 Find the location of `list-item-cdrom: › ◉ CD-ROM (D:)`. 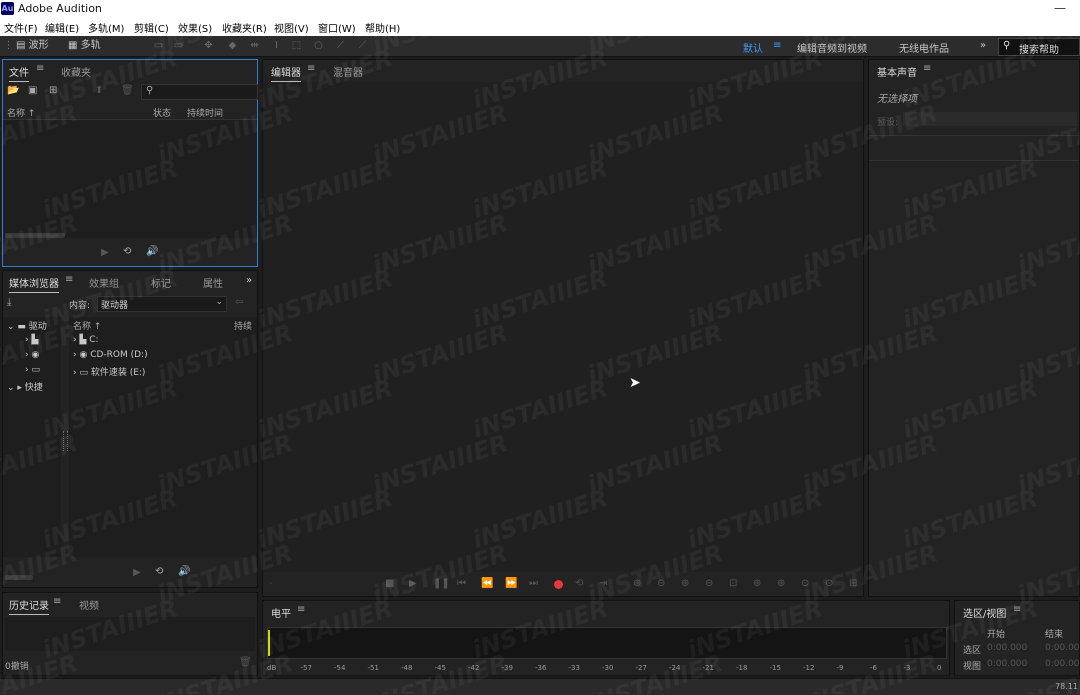

list-item-cdrom: › ◉ CD-ROM (D:) is located at coordinates (110, 355).